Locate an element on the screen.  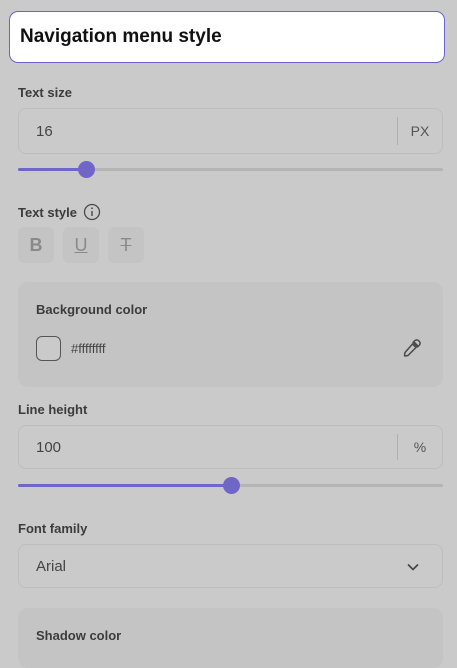
info-icon is located at coordinates (92, 212).